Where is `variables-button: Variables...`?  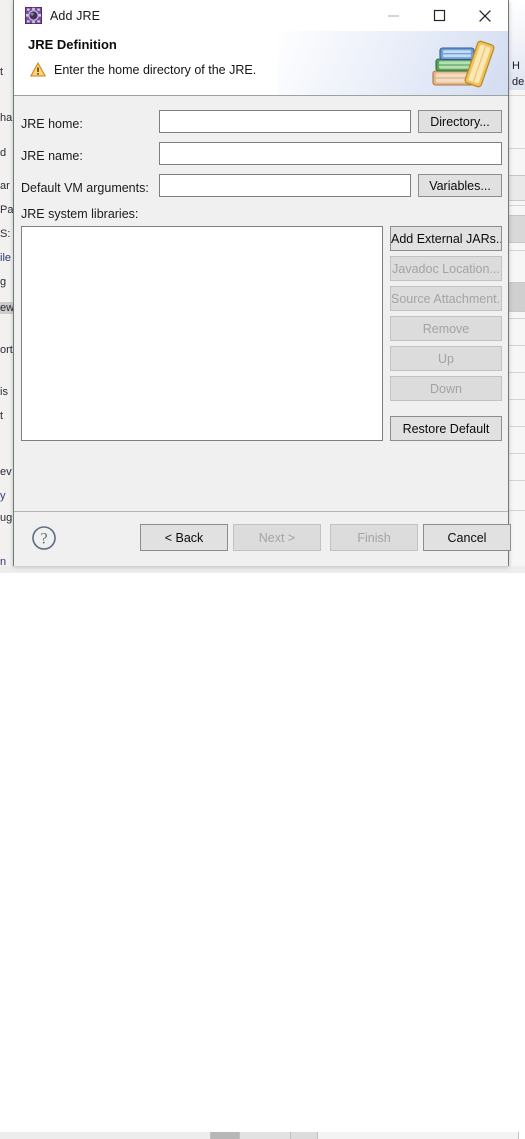 variables-button: Variables... is located at coordinates (460, 185).